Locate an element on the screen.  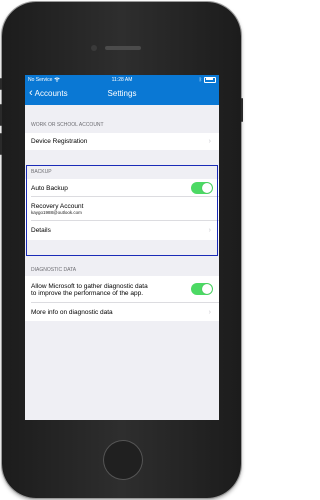
more-info-label: More info on diagnostic data is located at coordinates (72, 312).